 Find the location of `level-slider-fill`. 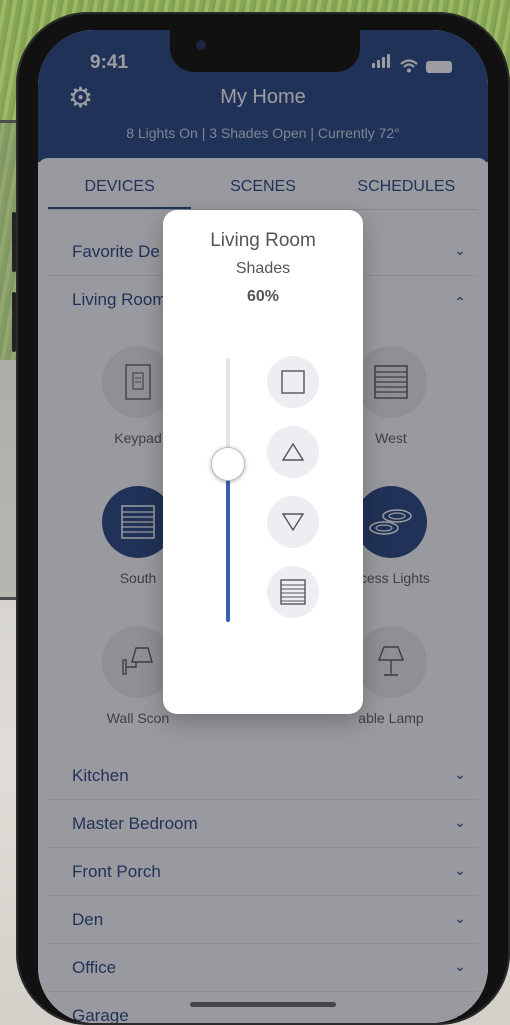

level-slider-fill is located at coordinates (228, 543).